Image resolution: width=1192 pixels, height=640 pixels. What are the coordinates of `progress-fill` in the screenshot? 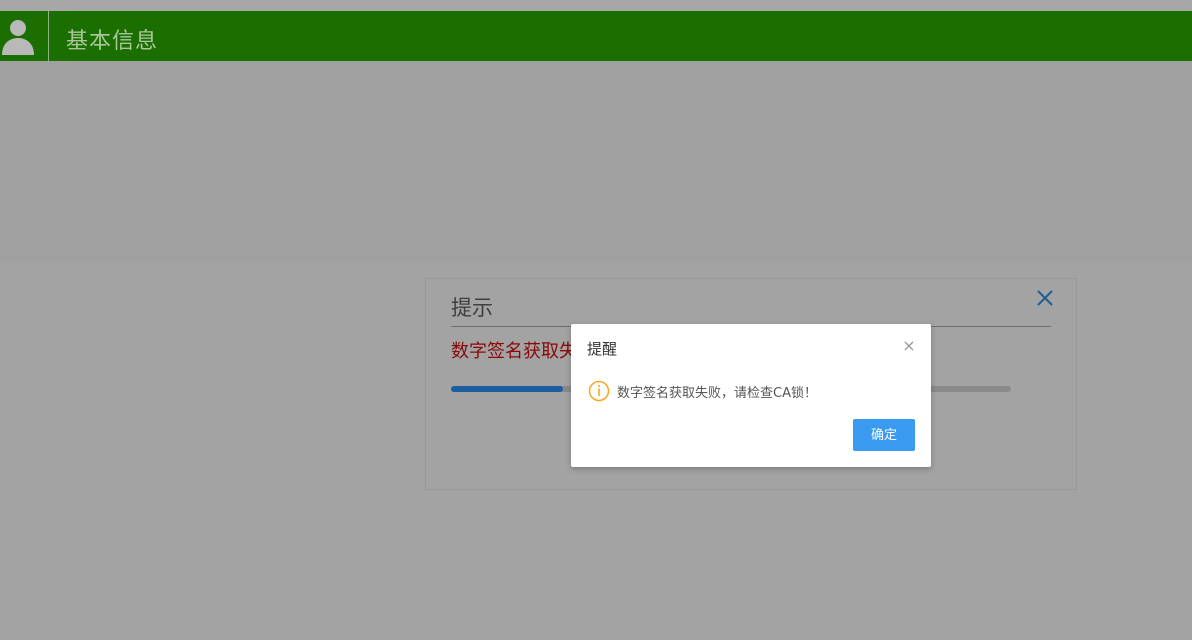 It's located at (507, 389).